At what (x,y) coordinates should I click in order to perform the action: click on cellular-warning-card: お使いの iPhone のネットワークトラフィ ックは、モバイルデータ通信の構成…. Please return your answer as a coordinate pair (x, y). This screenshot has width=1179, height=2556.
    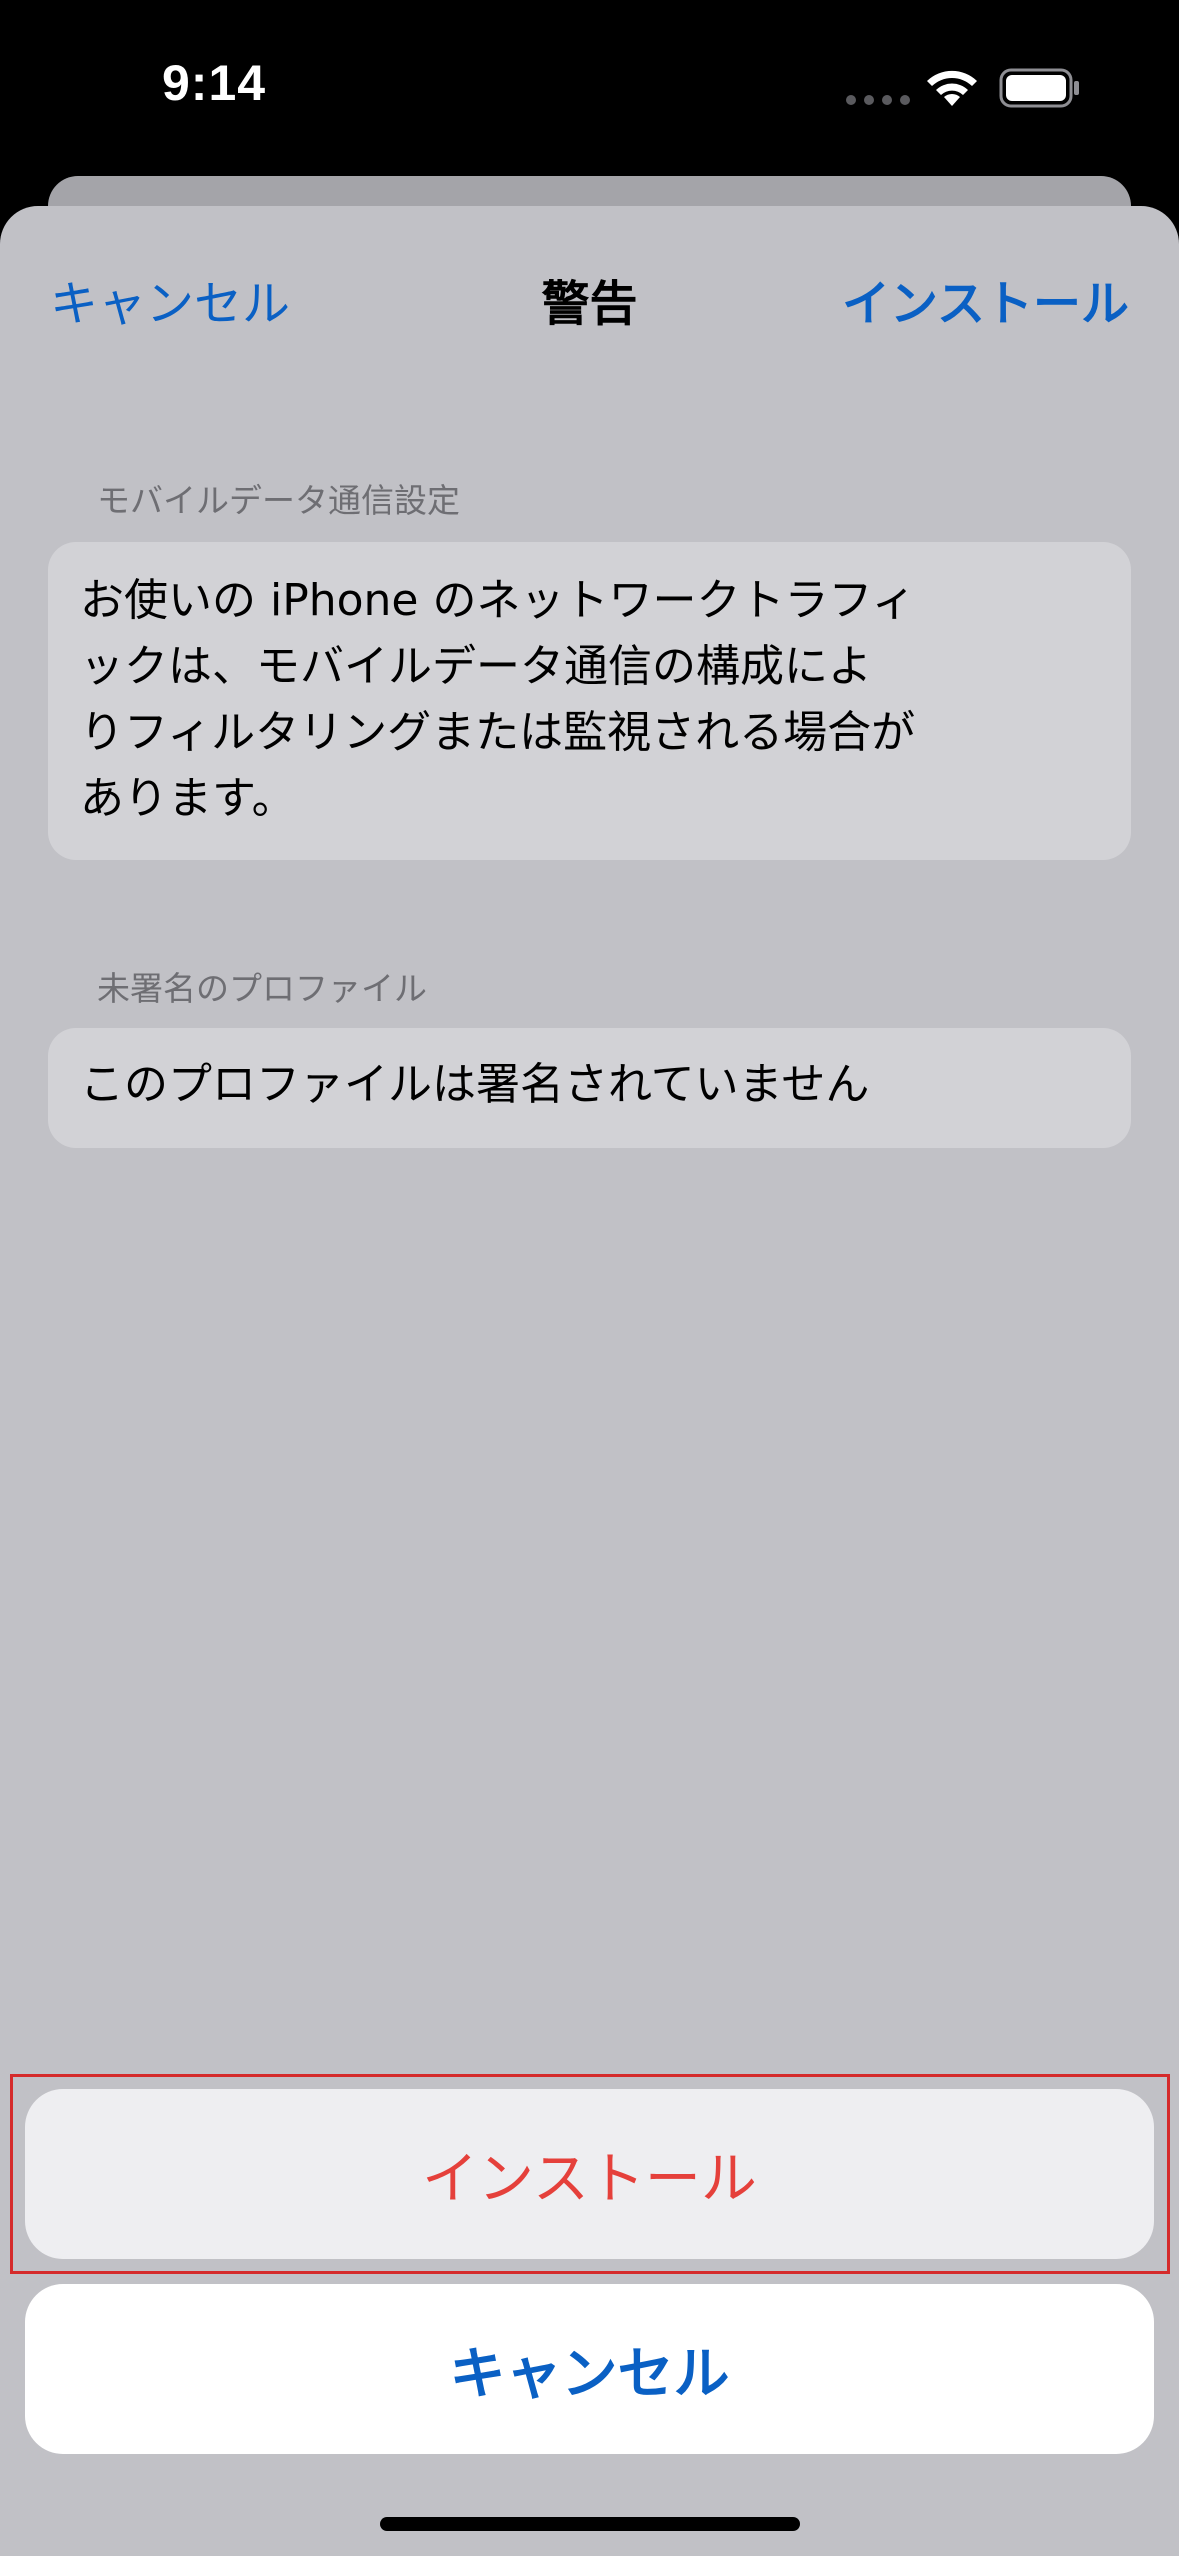
    Looking at the image, I should click on (589, 701).